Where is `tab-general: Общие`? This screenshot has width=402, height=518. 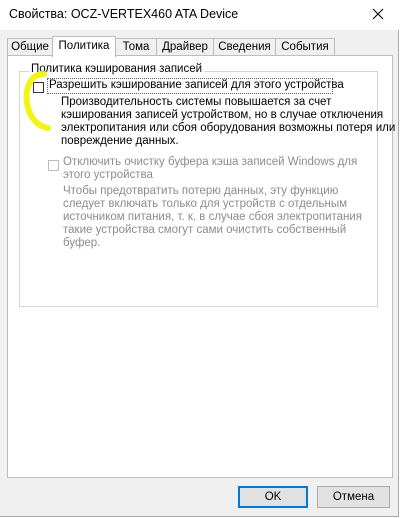
tab-general: Общие is located at coordinates (30, 46).